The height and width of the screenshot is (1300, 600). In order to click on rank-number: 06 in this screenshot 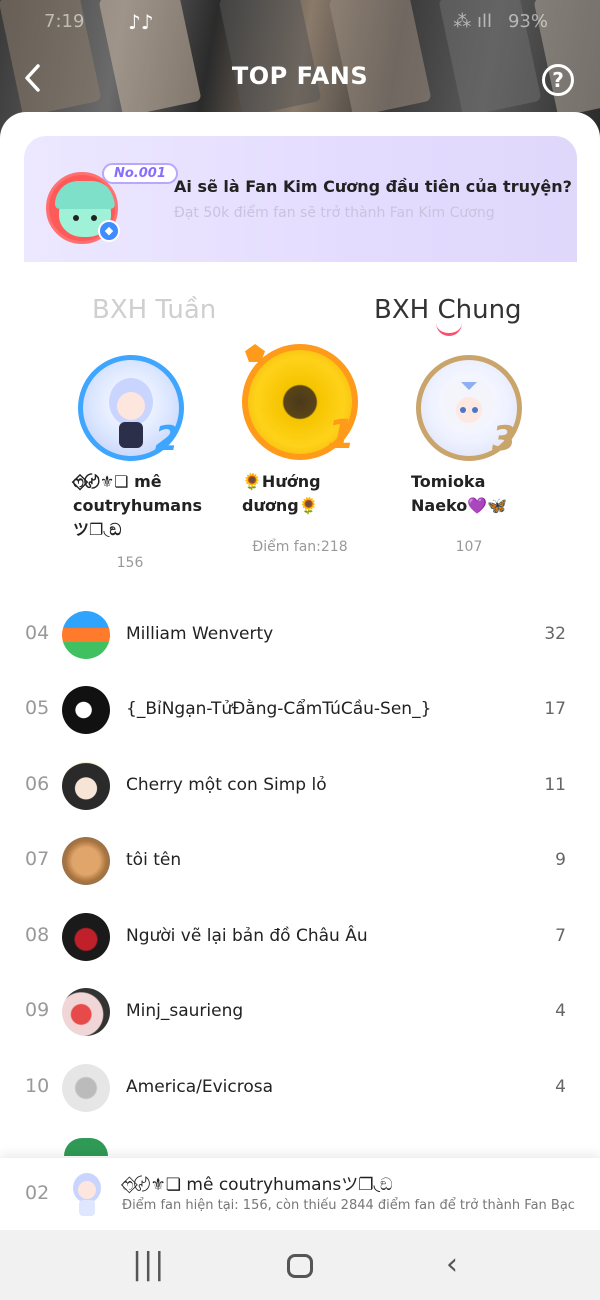, I will do `click(37, 784)`.